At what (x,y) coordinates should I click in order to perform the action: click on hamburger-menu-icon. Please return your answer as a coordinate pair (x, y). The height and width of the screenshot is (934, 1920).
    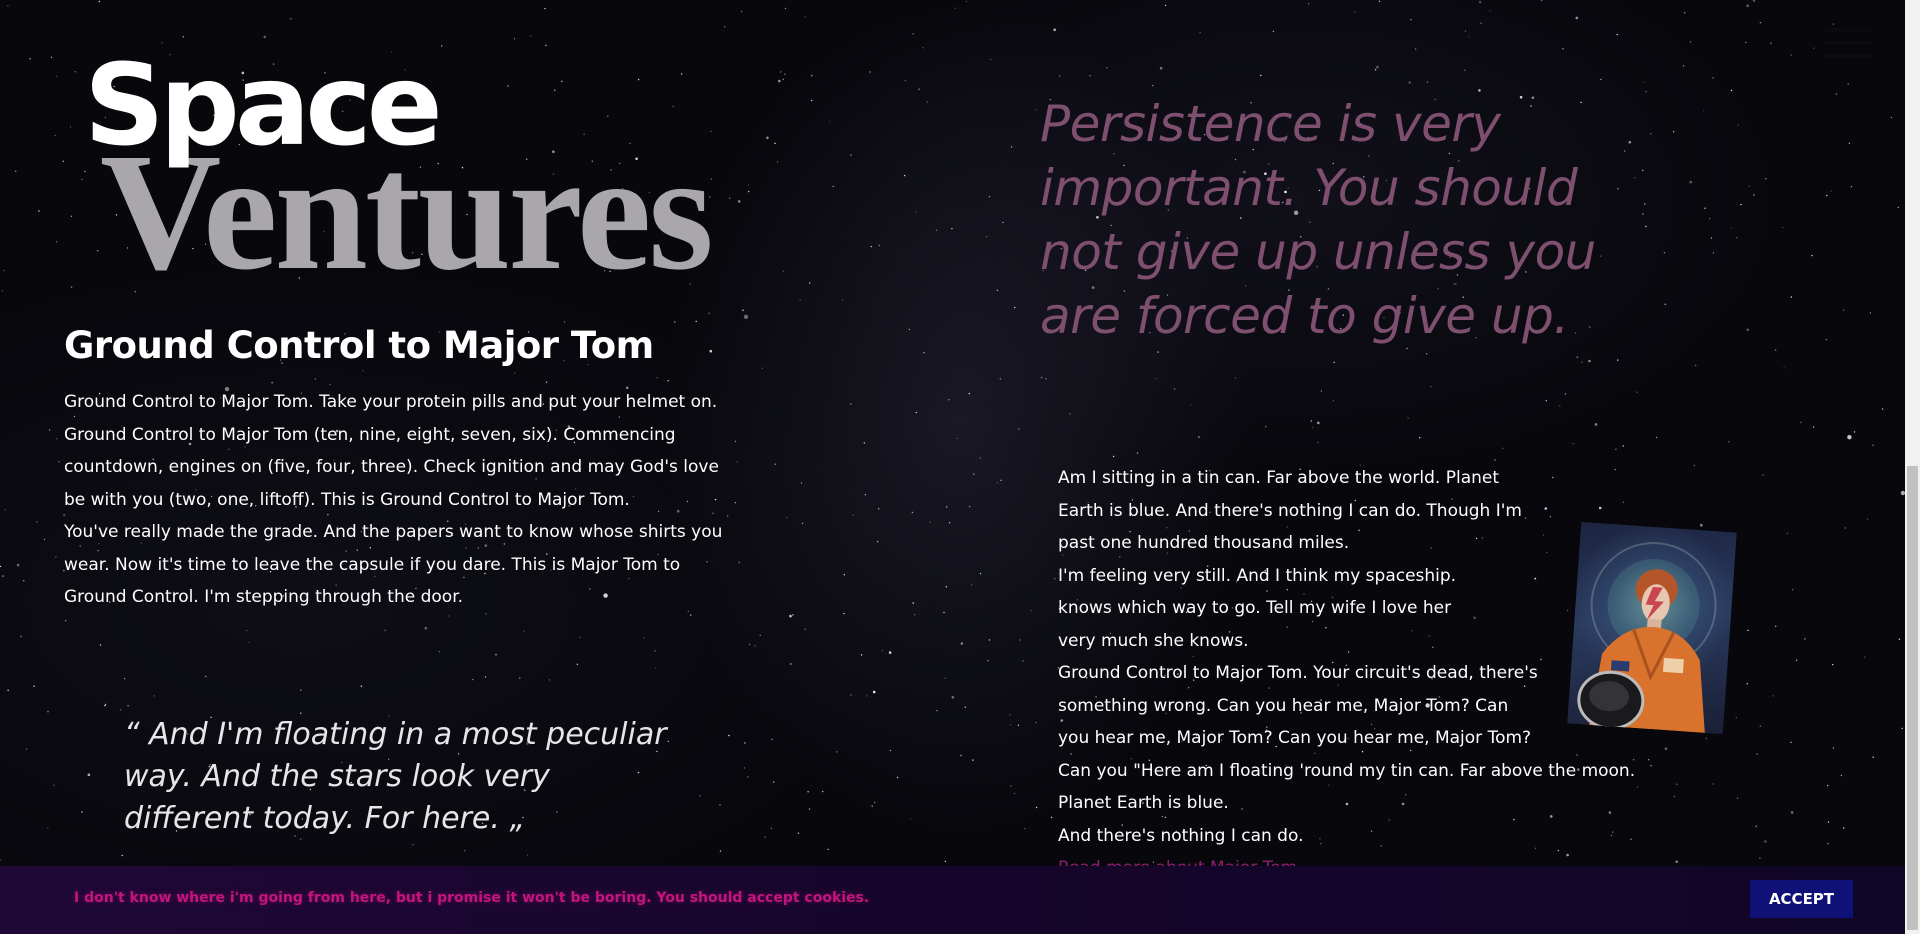
    Looking at the image, I should click on (1848, 44).